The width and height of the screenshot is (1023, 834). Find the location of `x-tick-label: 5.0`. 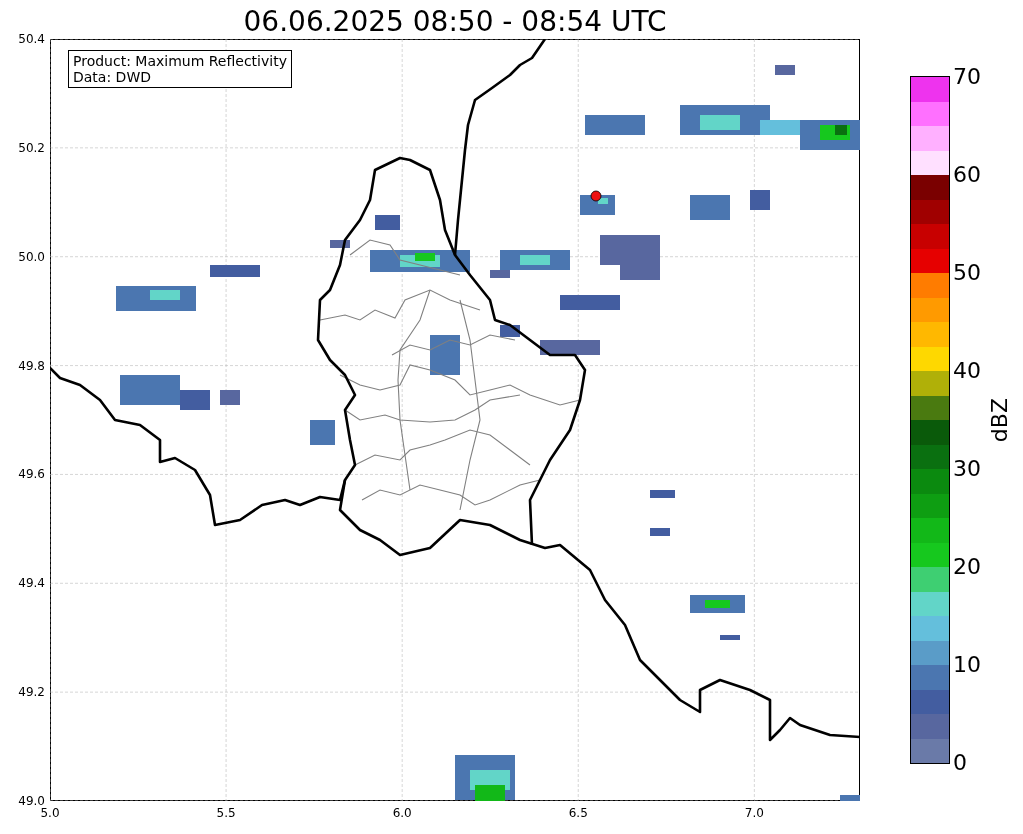

x-tick-label: 5.0 is located at coordinates (50, 813).